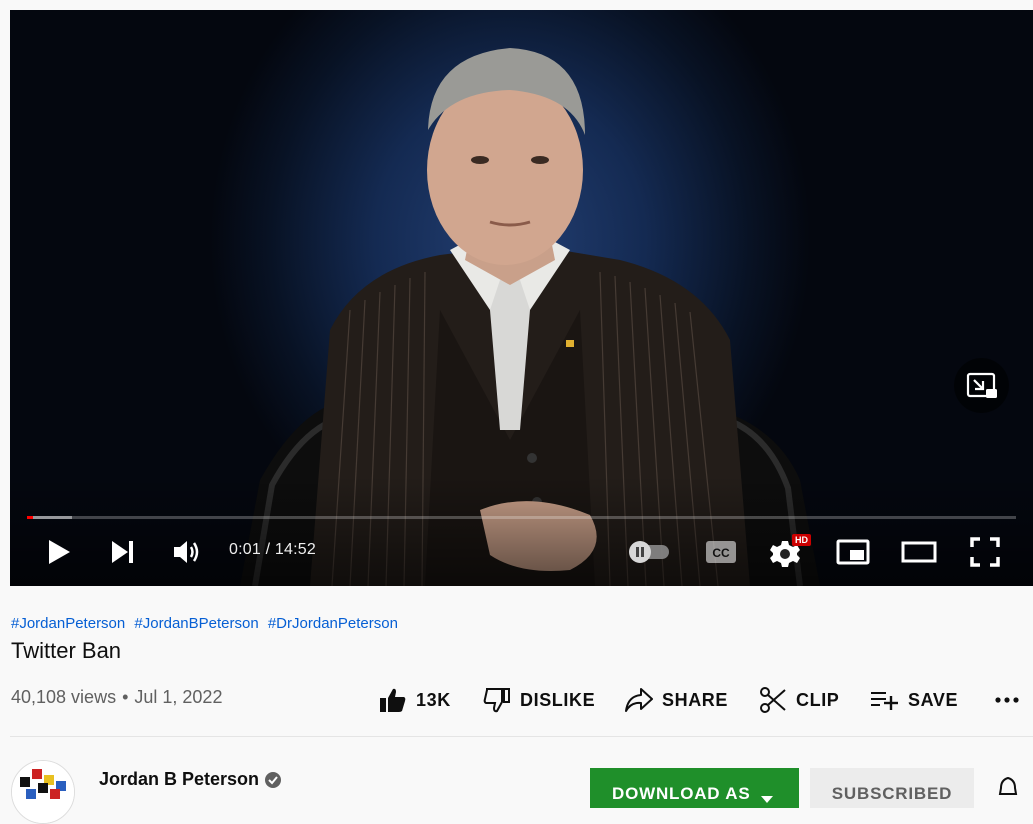 This screenshot has height=824, width=1033. I want to click on volume-icon, so click(186, 552).